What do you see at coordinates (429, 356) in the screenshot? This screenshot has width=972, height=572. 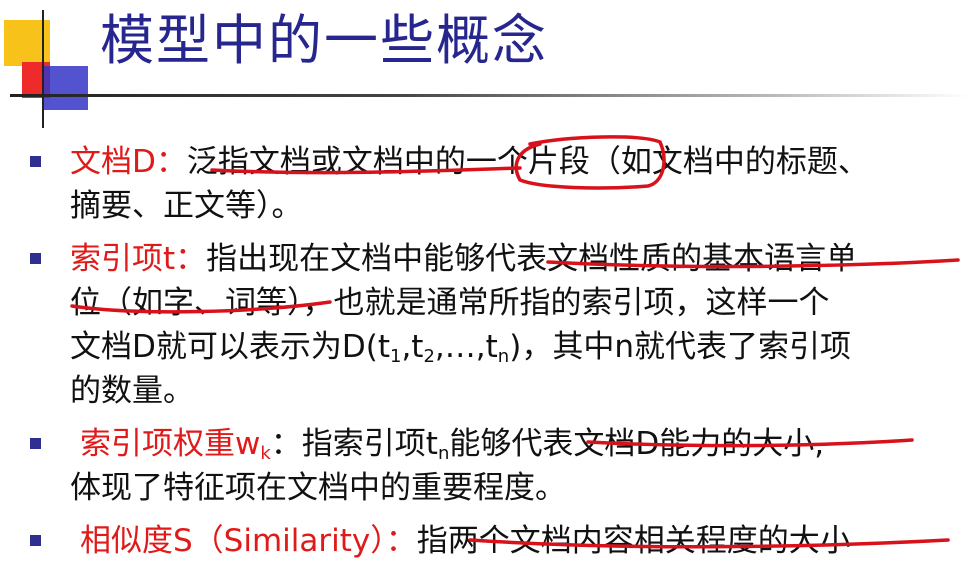 I see `subscript: 2` at bounding box center [429, 356].